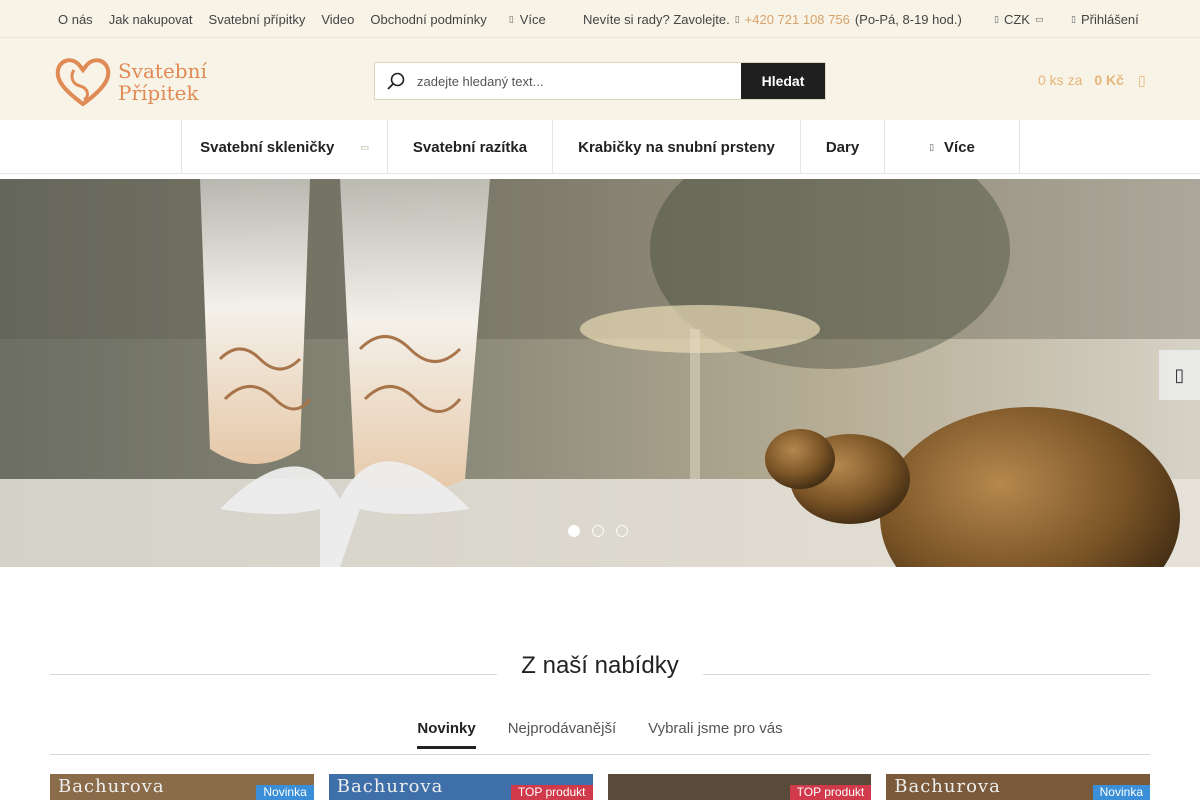  I want to click on menu-item-glasses: Svatební skleničky ▭, so click(285, 147).